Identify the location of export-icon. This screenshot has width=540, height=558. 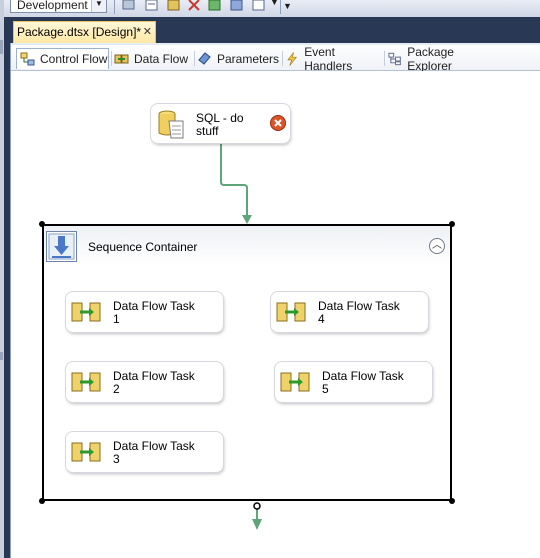
(215, 6).